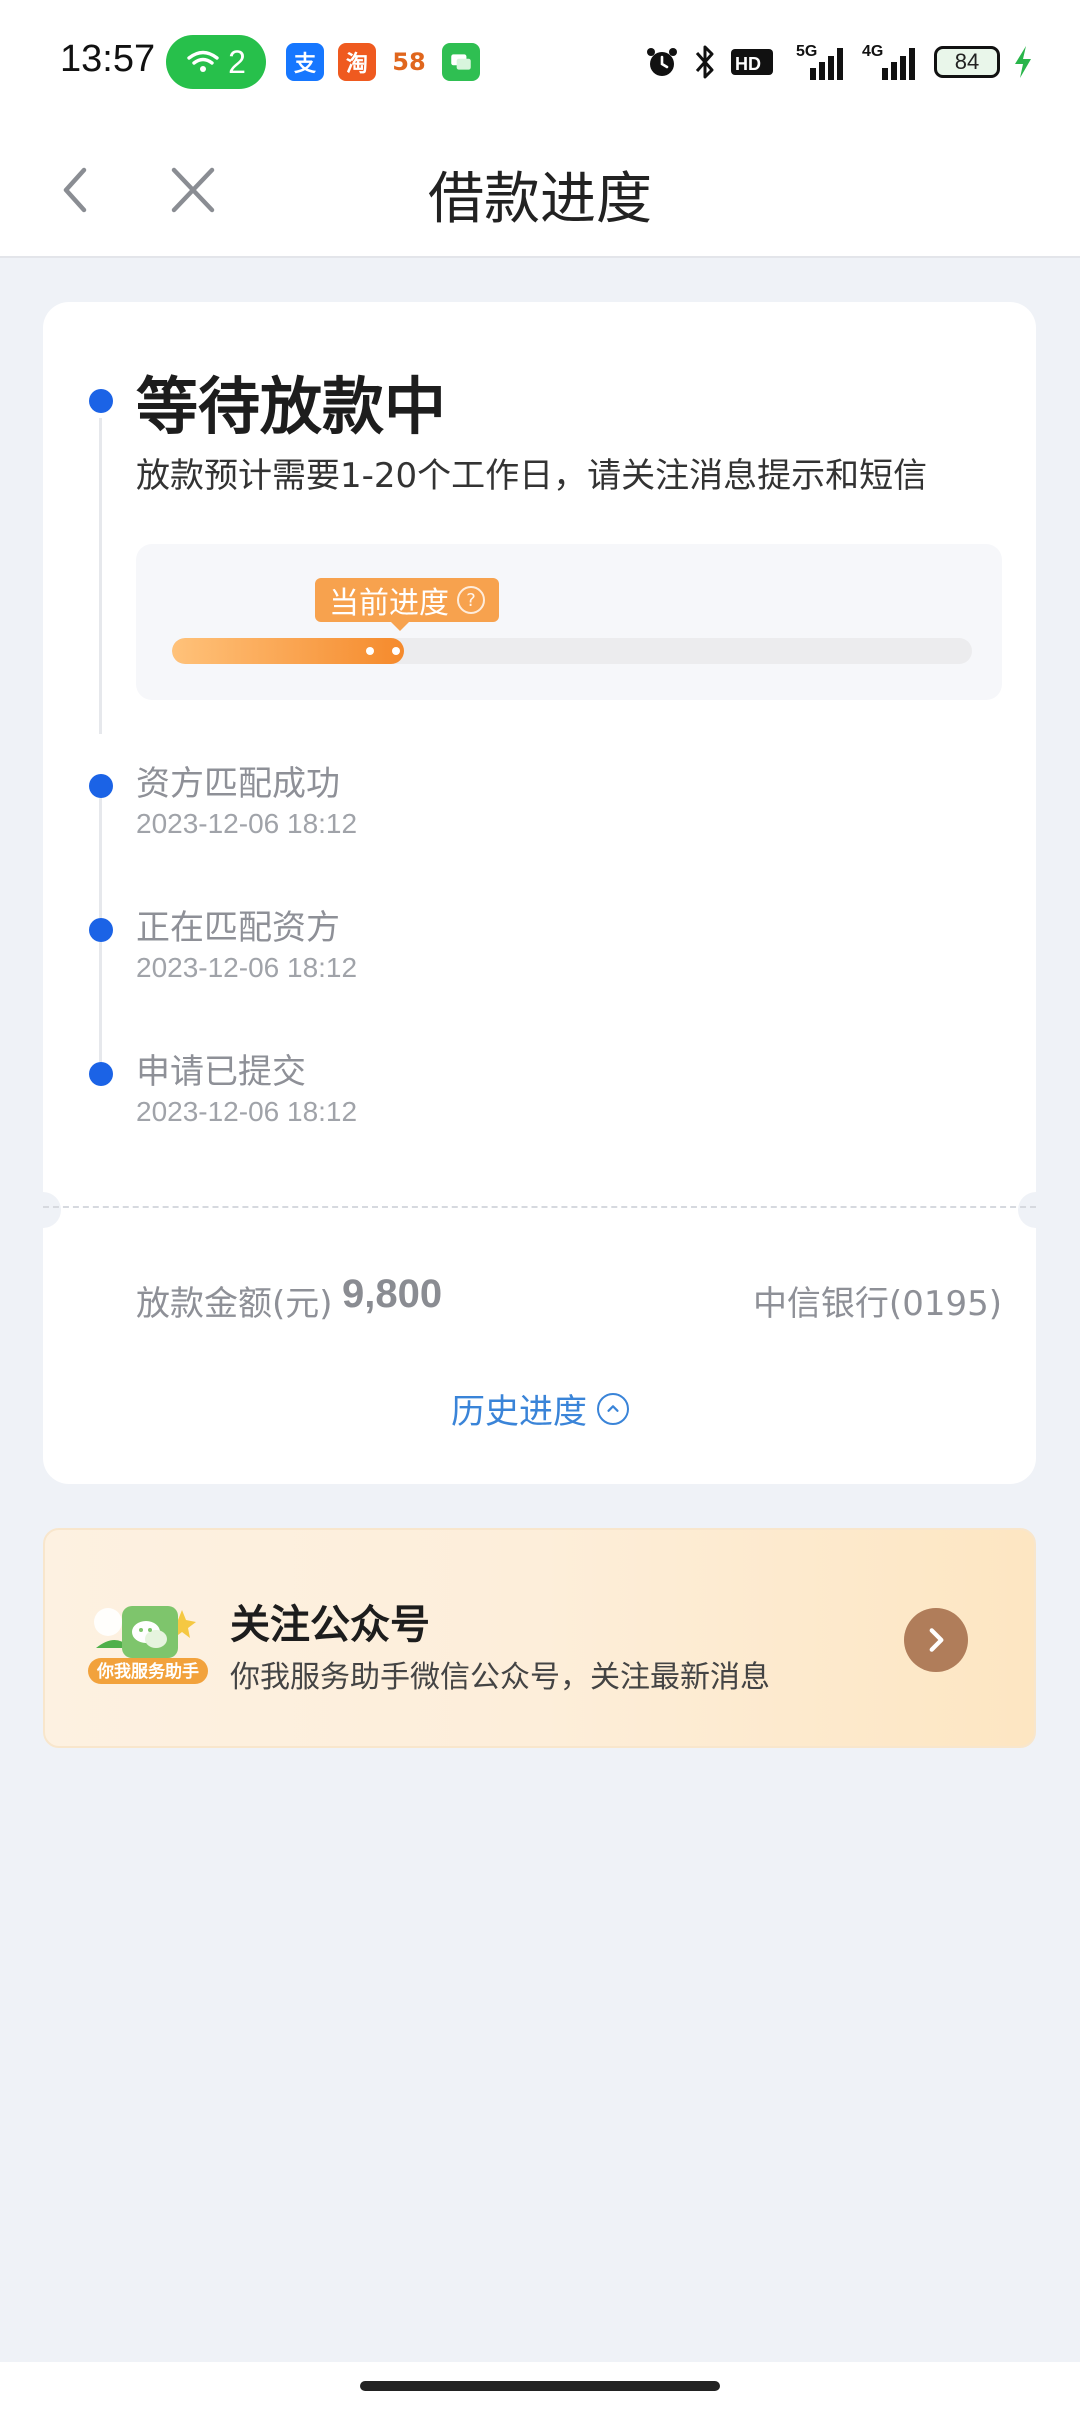  What do you see at coordinates (461, 62) in the screenshot?
I see `message-app-icon` at bounding box center [461, 62].